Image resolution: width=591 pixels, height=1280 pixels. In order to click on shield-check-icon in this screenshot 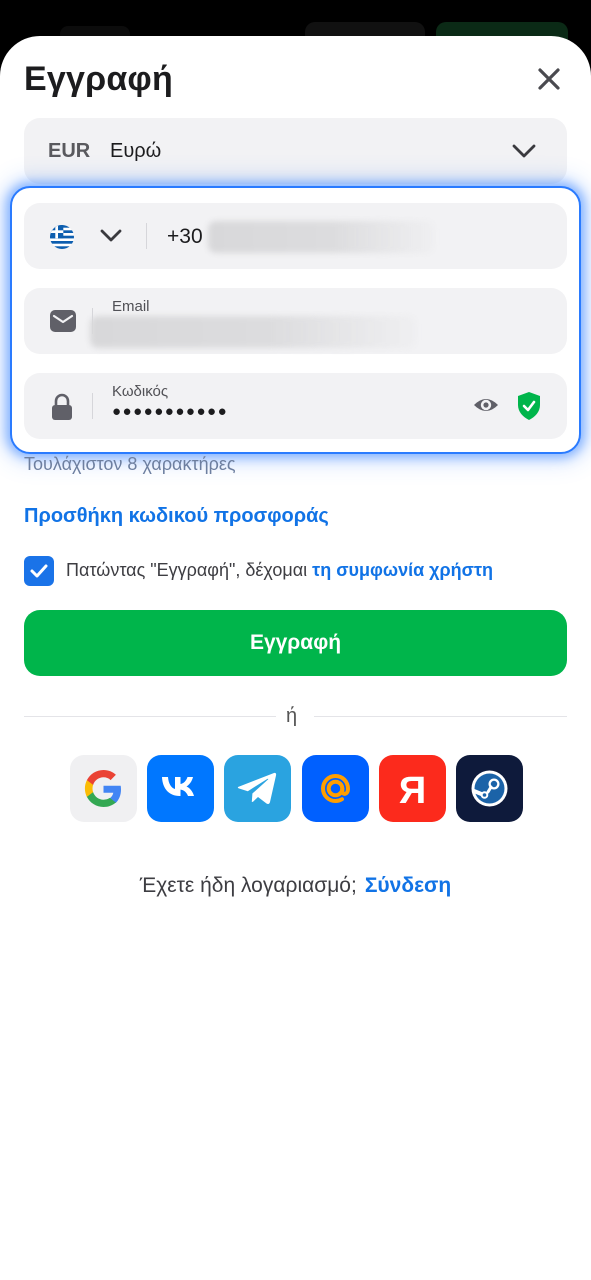, I will do `click(529, 408)`.